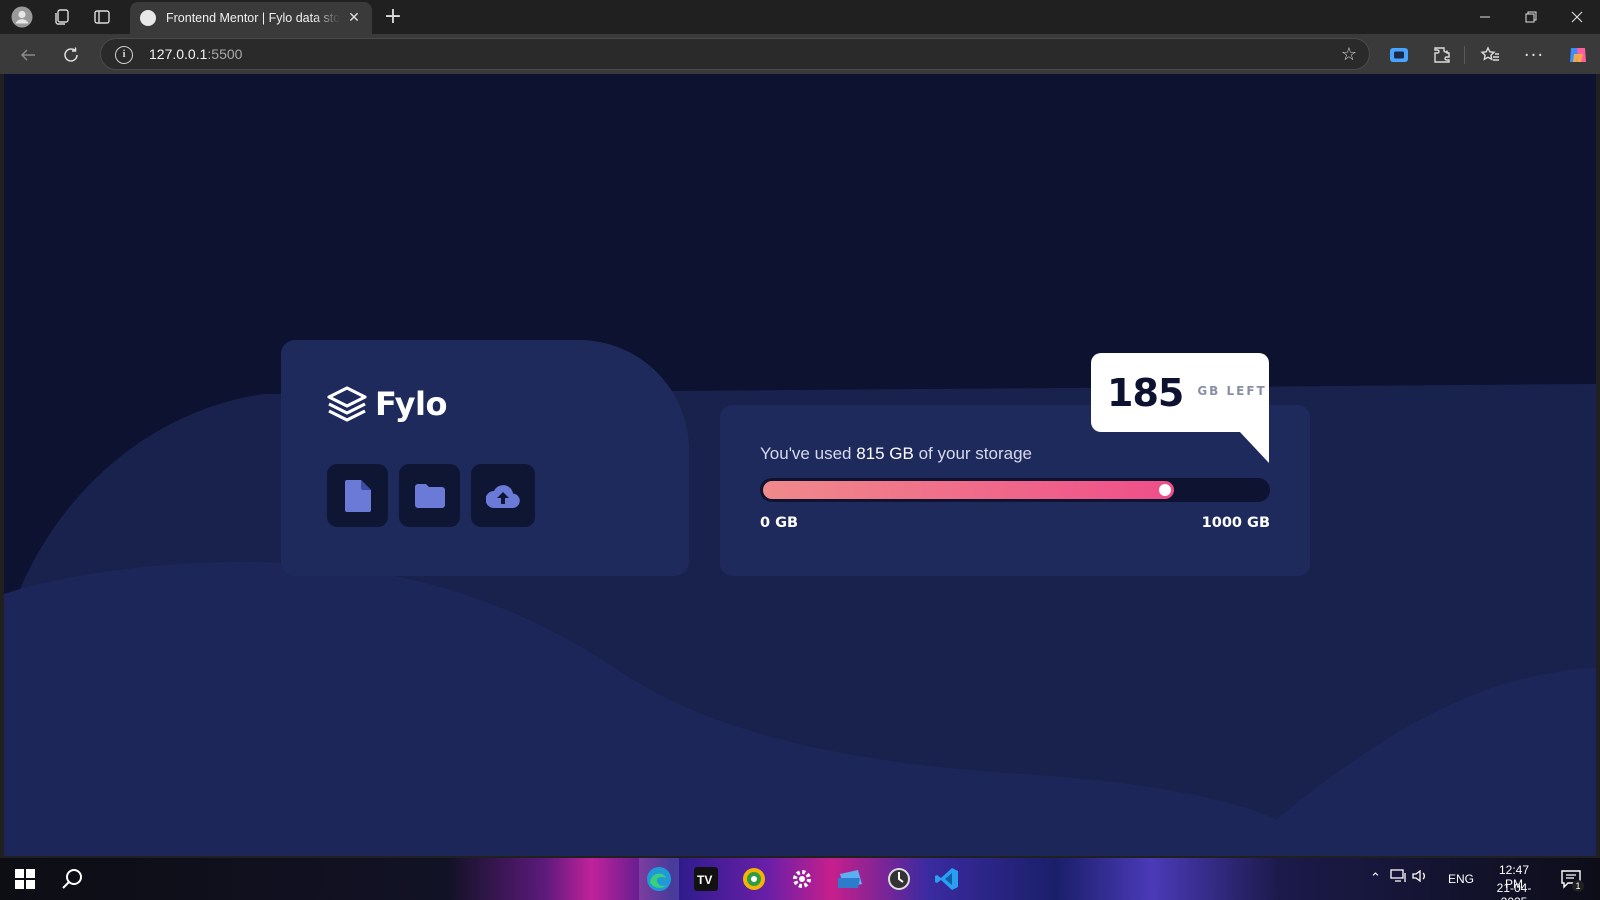 This screenshot has height=900, width=1600. What do you see at coordinates (1420, 877) in the screenshot?
I see `tray-volume-icon` at bounding box center [1420, 877].